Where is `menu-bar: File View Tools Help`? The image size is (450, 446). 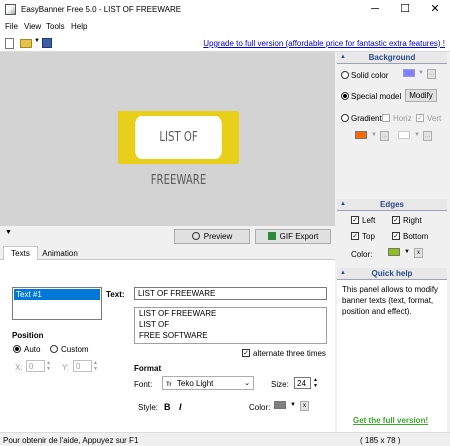 menu-bar: File View Tools Help is located at coordinates (225, 27).